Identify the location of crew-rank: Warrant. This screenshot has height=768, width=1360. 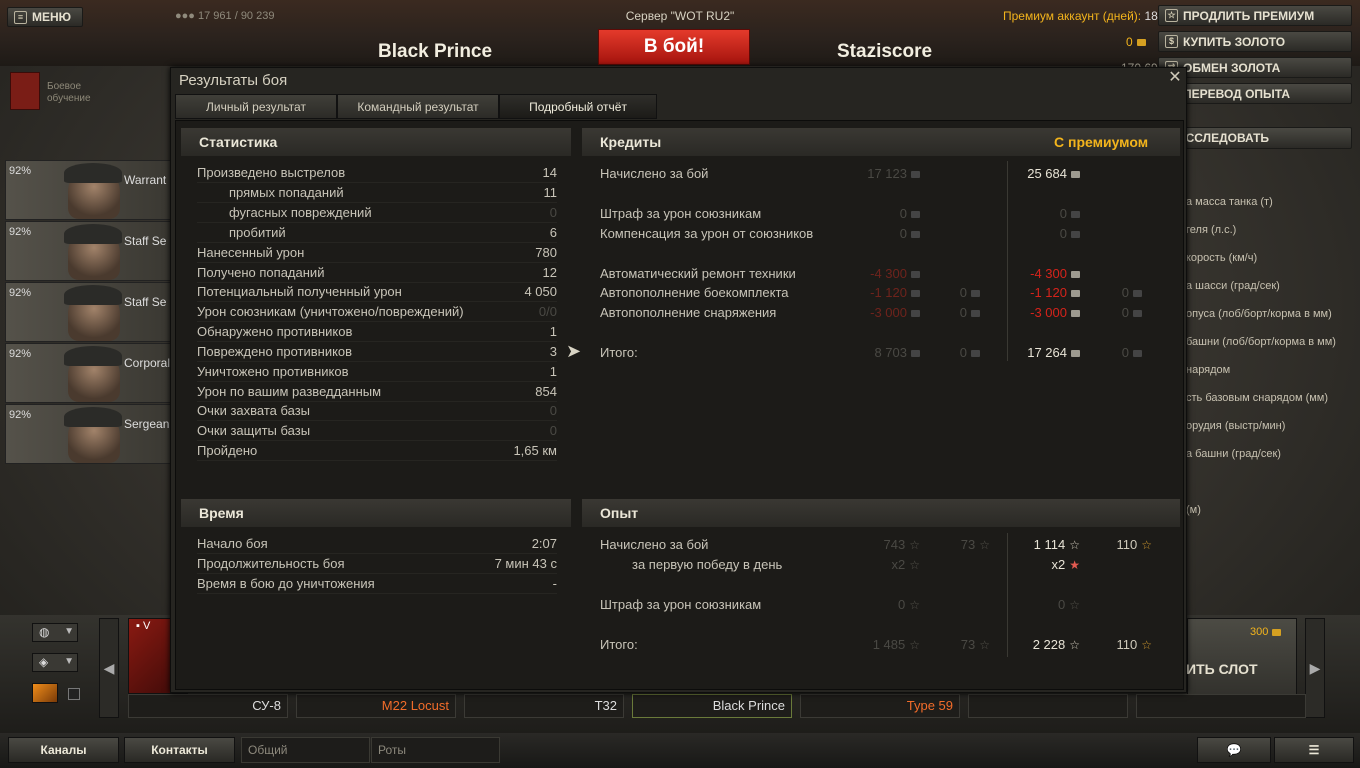
(145, 180).